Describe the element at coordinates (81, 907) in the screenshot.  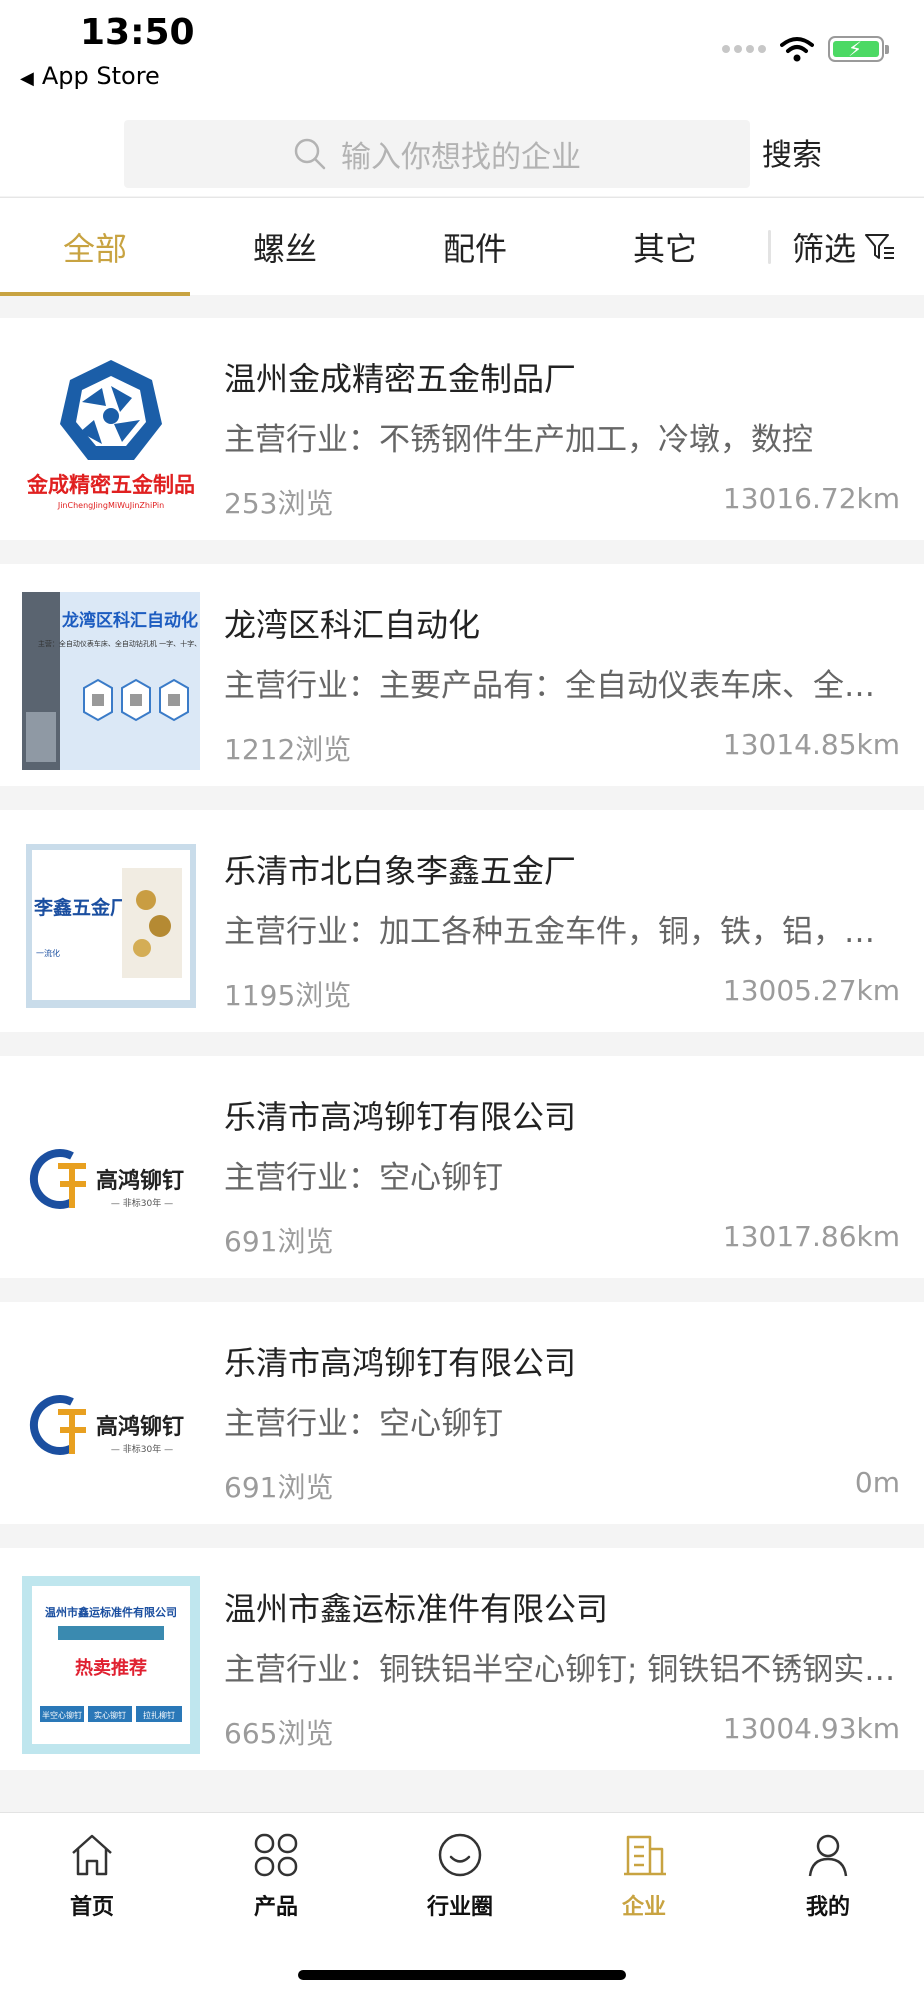
I see `logo-text: 李鑫五金厂` at that location.